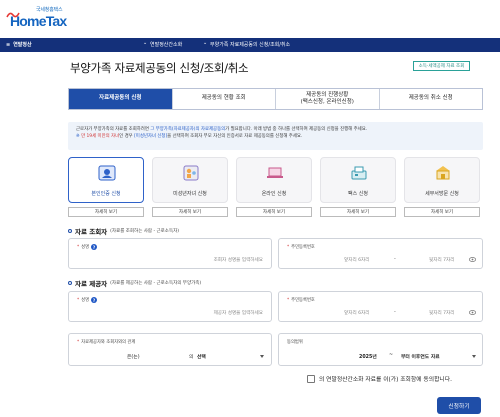 The width and height of the screenshot is (500, 417). I want to click on tab-apply: 자료제공동의 신청, so click(120, 99).